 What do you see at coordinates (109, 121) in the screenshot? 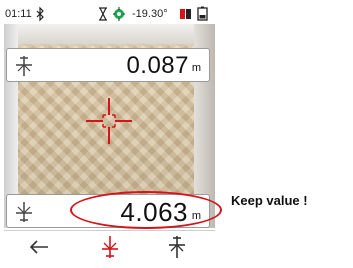
I see `target-crosshair-icon` at bounding box center [109, 121].